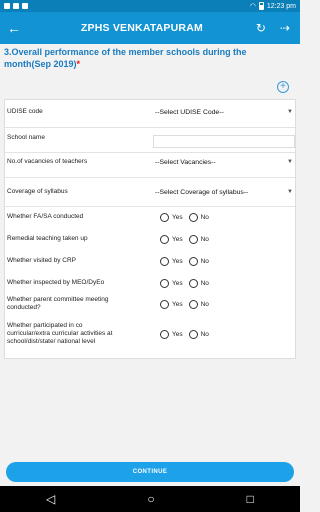 This screenshot has width=320, height=512. Describe the element at coordinates (261, 28) in the screenshot. I see `refresh-icon: ↻` at that location.